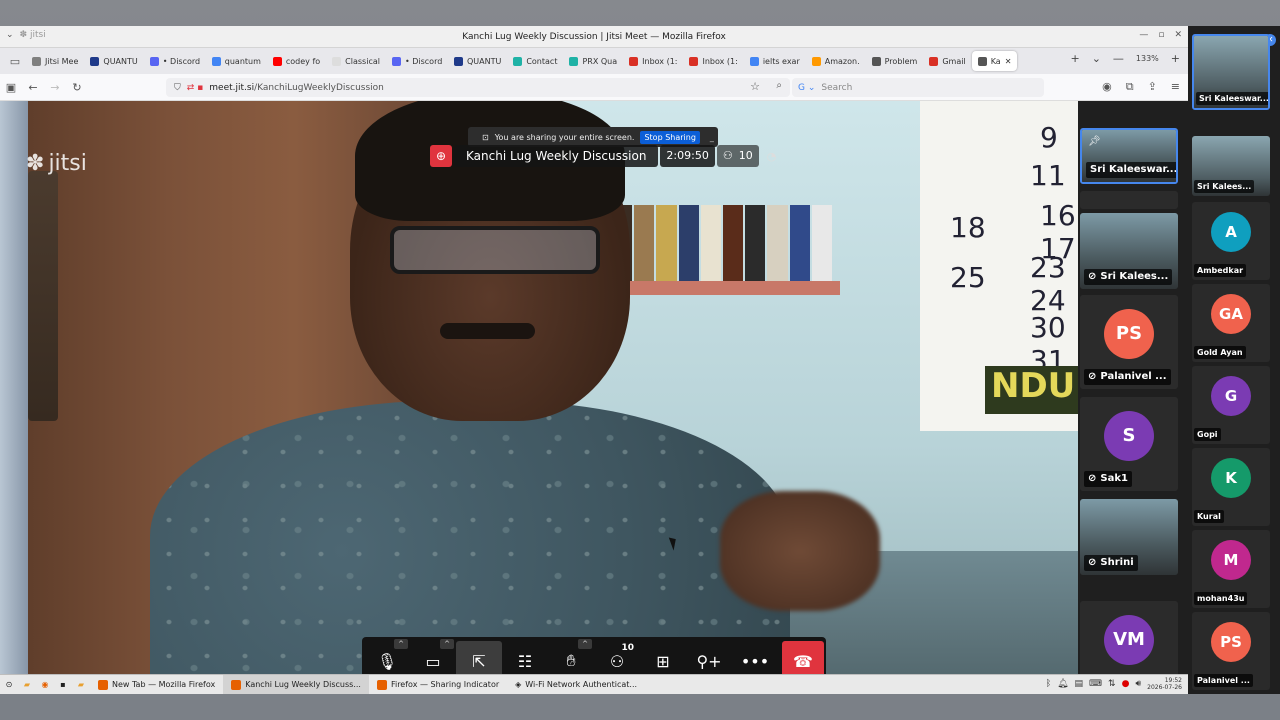 The image size is (1280, 720). Describe the element at coordinates (35, 163) in the screenshot. I see `jitsi-logo-icon: ✽` at that location.